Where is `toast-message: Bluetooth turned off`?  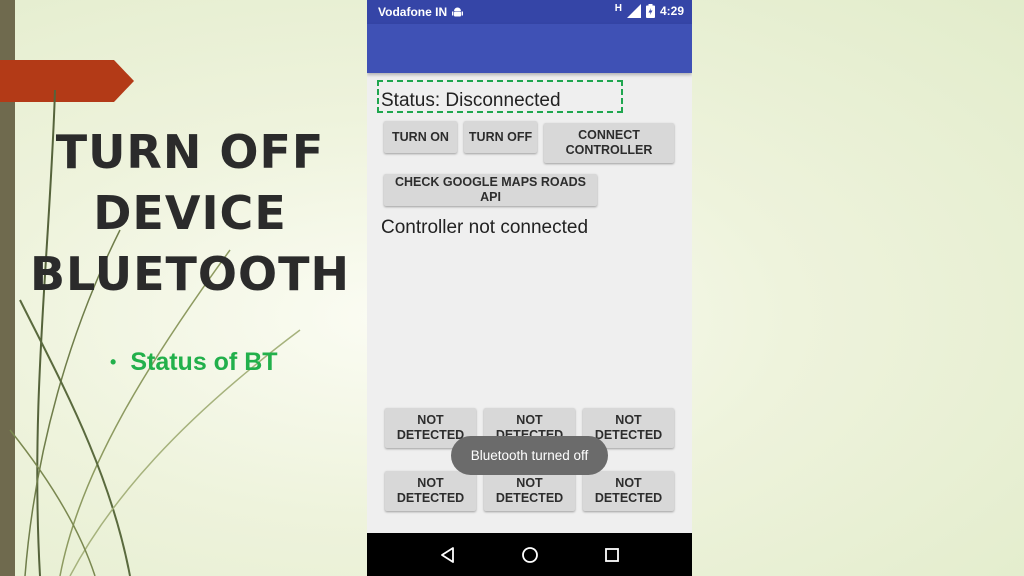
toast-message: Bluetooth turned off is located at coordinates (529, 455).